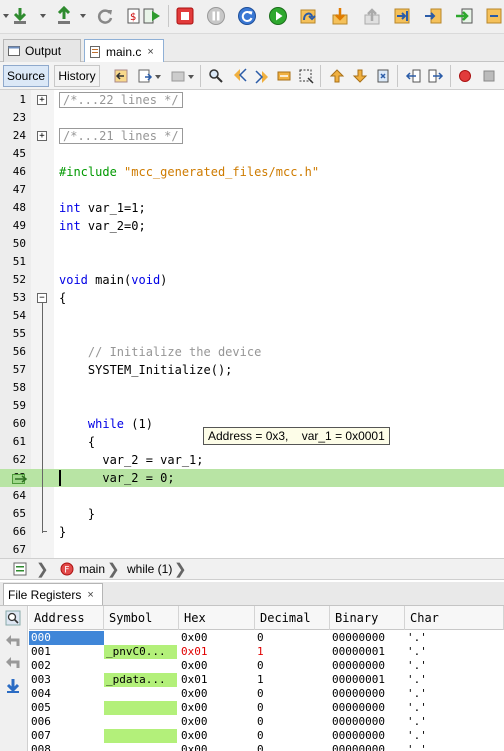 This screenshot has height=751, width=504. Describe the element at coordinates (152, 16) in the screenshot. I see `debug-run-icon` at that location.